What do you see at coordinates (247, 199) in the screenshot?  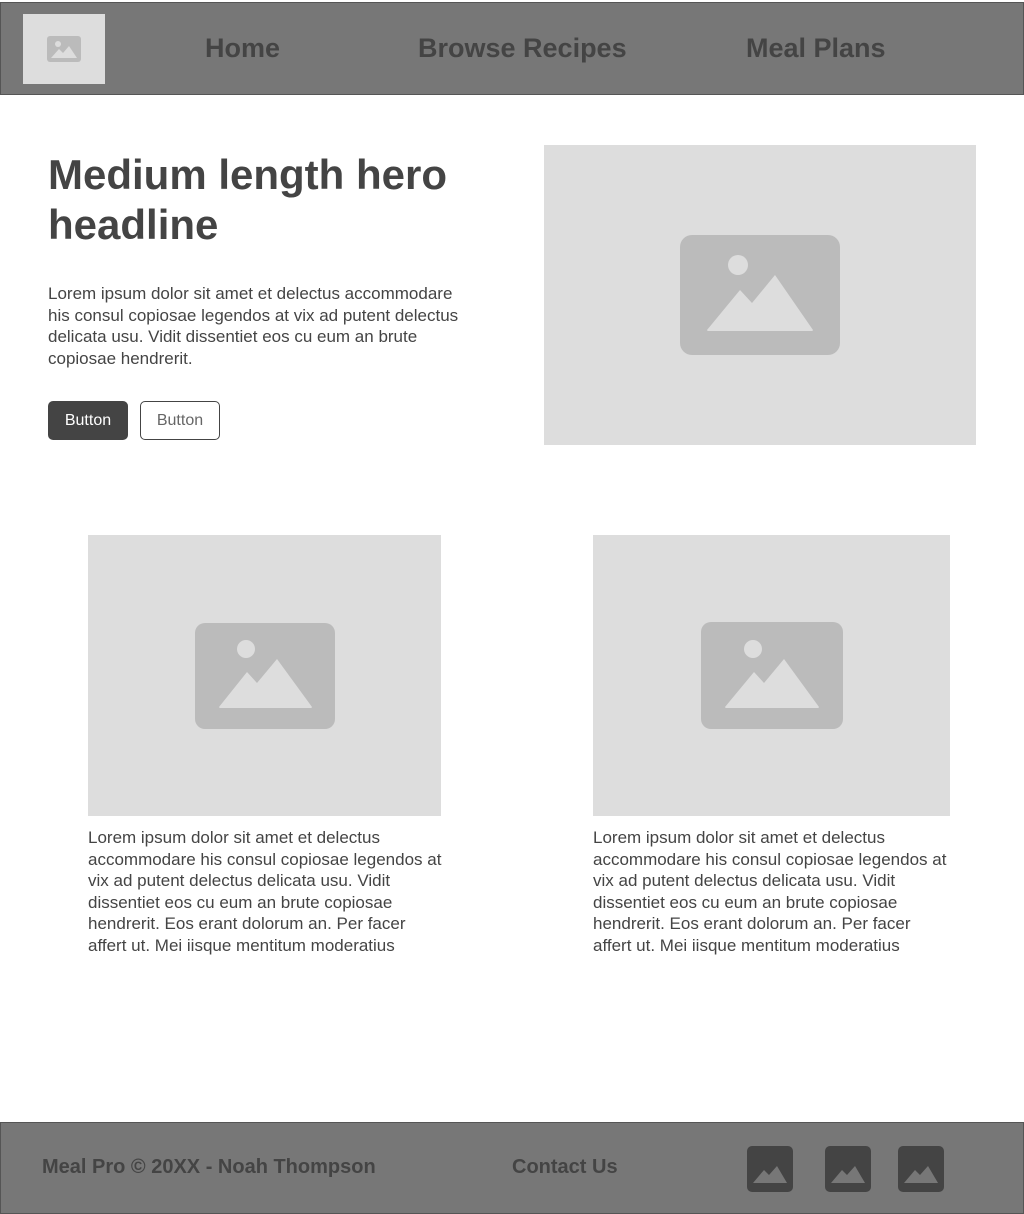 I see `hero-headline: Medium length hero headline` at bounding box center [247, 199].